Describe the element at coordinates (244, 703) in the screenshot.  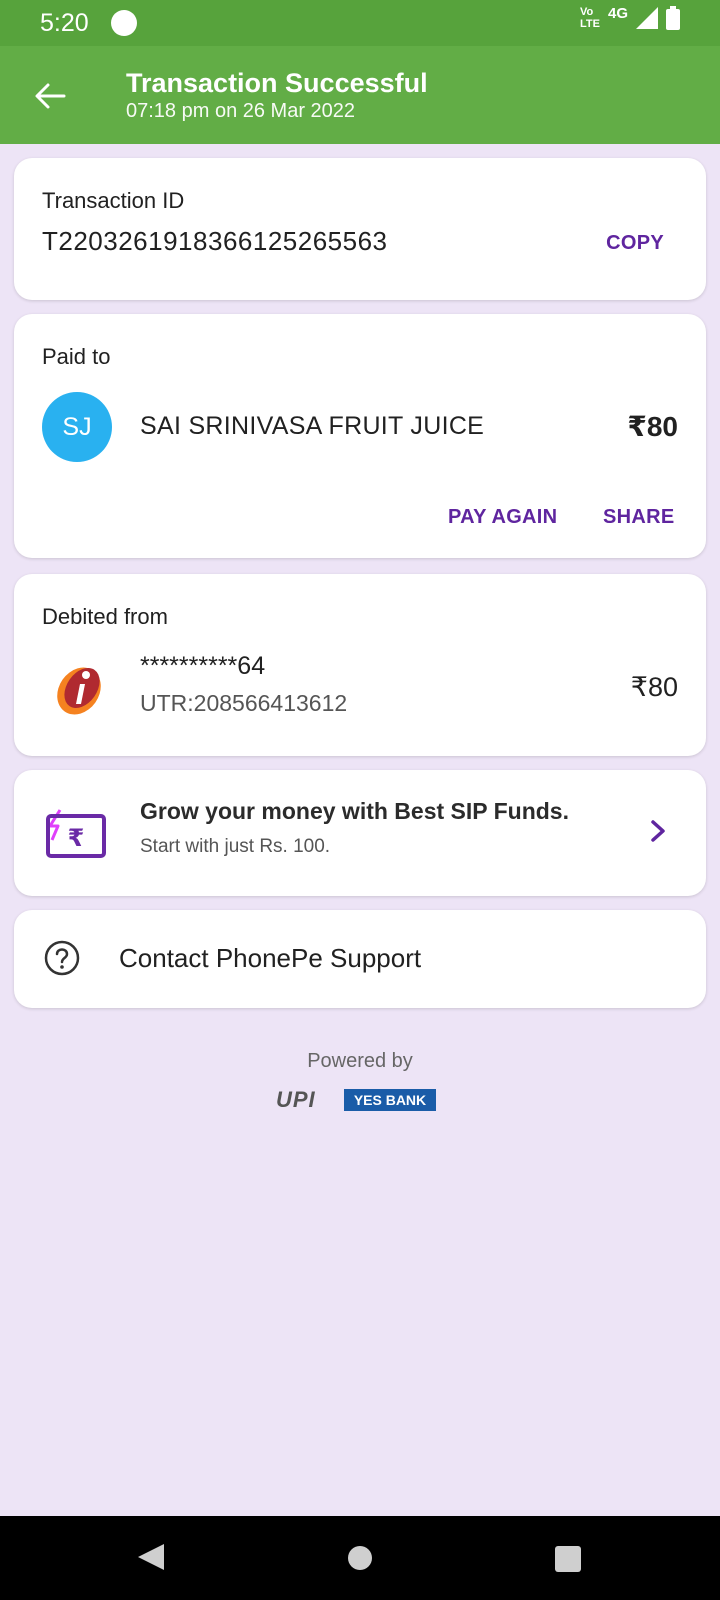
I see `utr-number: UTR:208566413612` at that location.